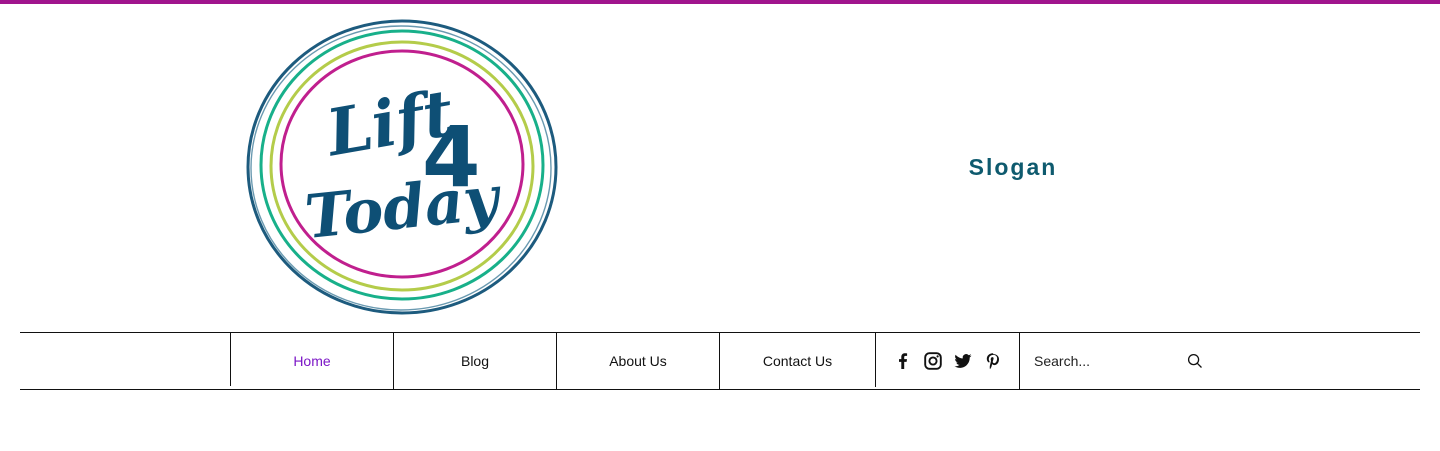 The image size is (1440, 451). I want to click on site-slogan: Slogan, so click(1013, 167).